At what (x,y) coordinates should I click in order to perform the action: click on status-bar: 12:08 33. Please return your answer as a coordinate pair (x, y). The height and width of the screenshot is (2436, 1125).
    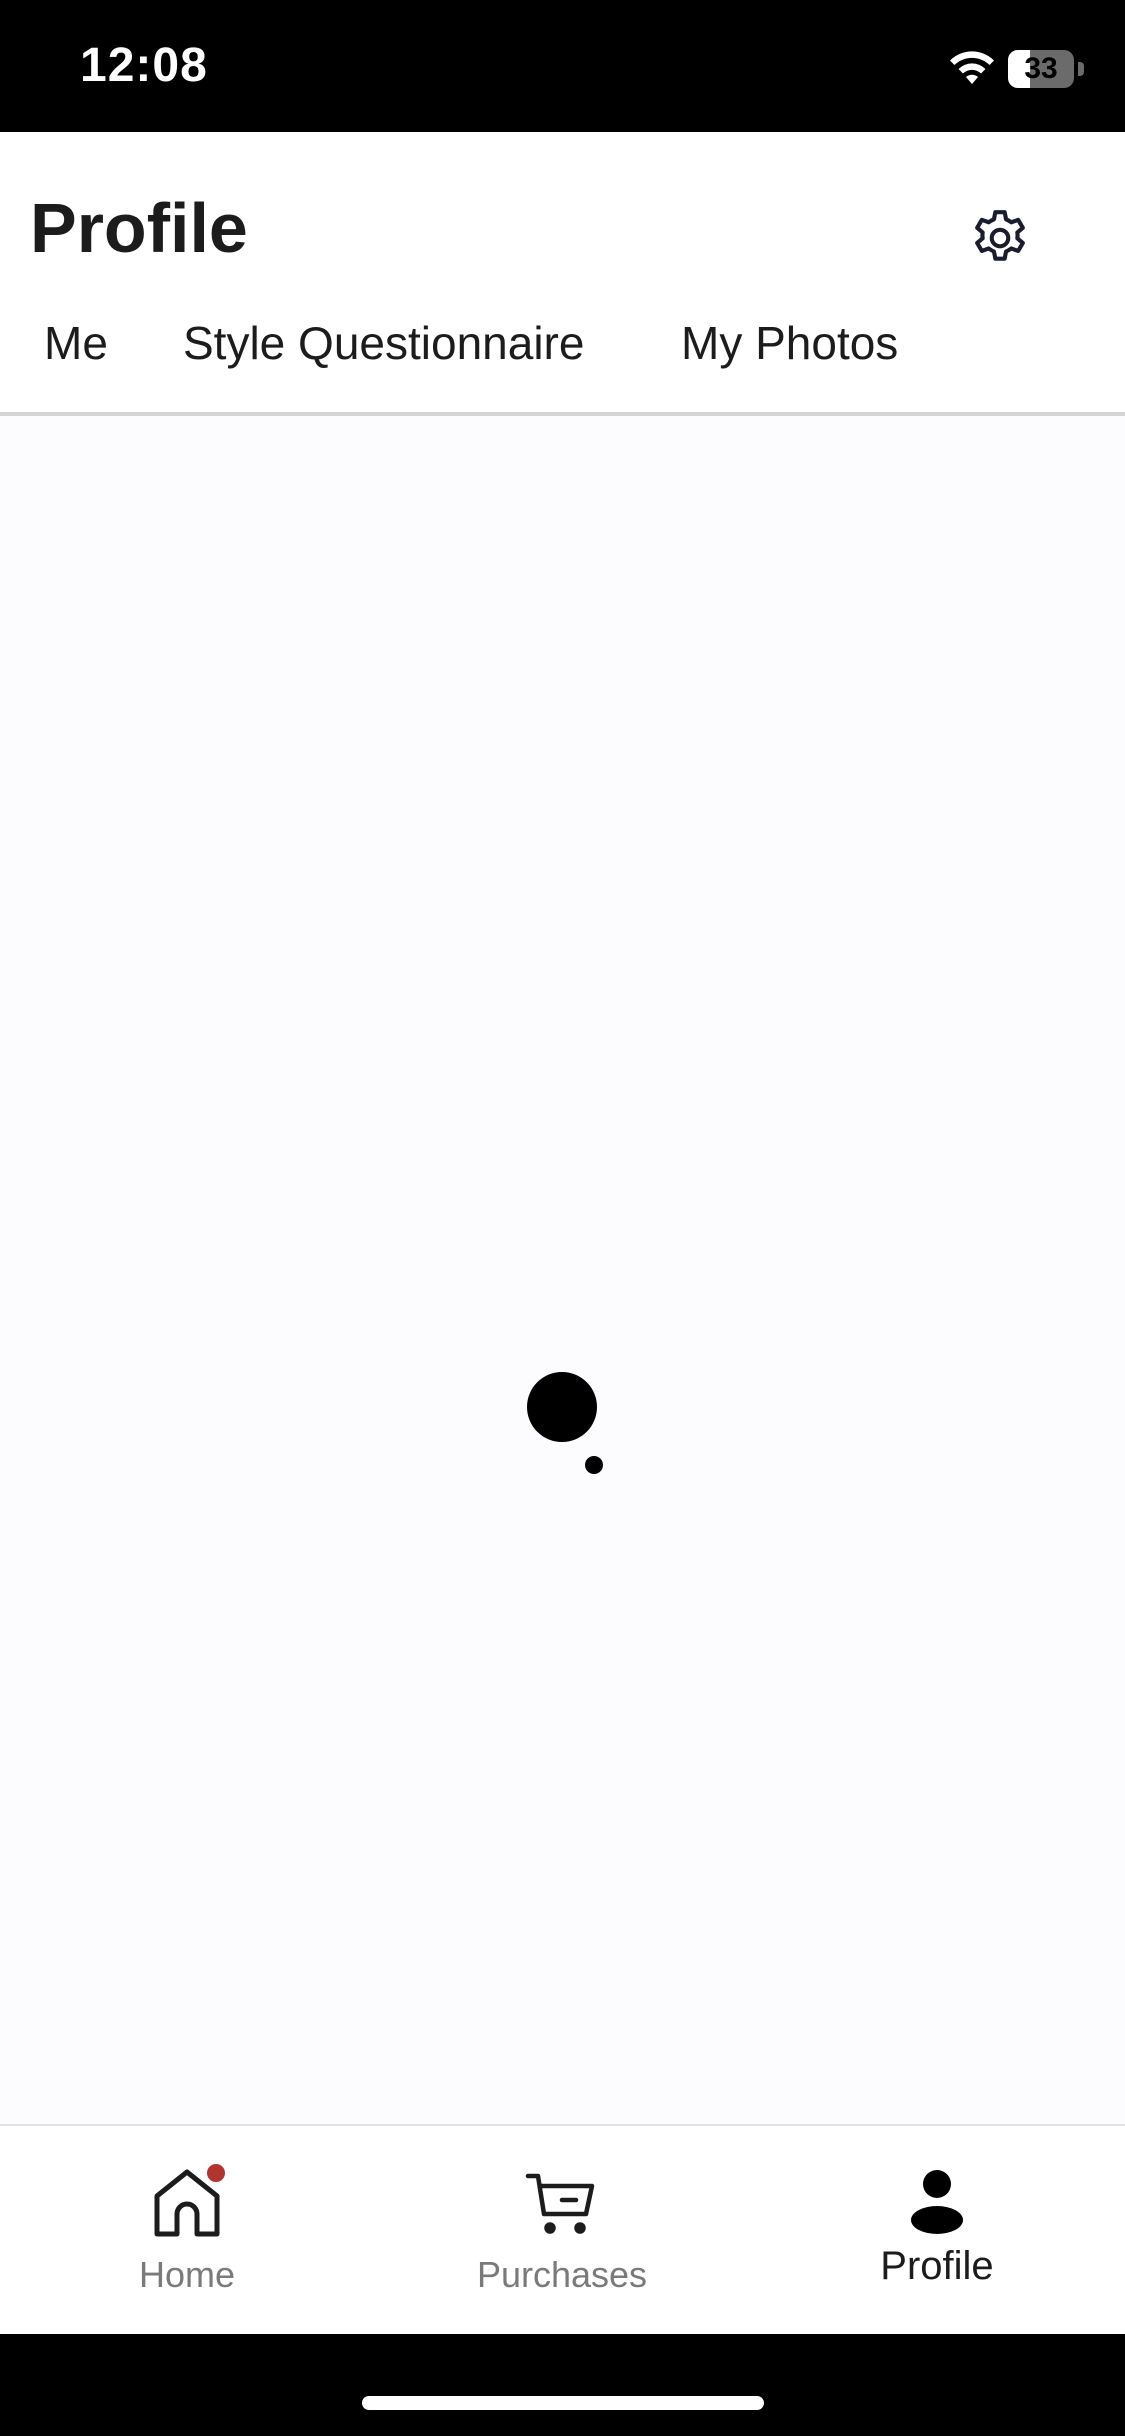
    Looking at the image, I should click on (562, 66).